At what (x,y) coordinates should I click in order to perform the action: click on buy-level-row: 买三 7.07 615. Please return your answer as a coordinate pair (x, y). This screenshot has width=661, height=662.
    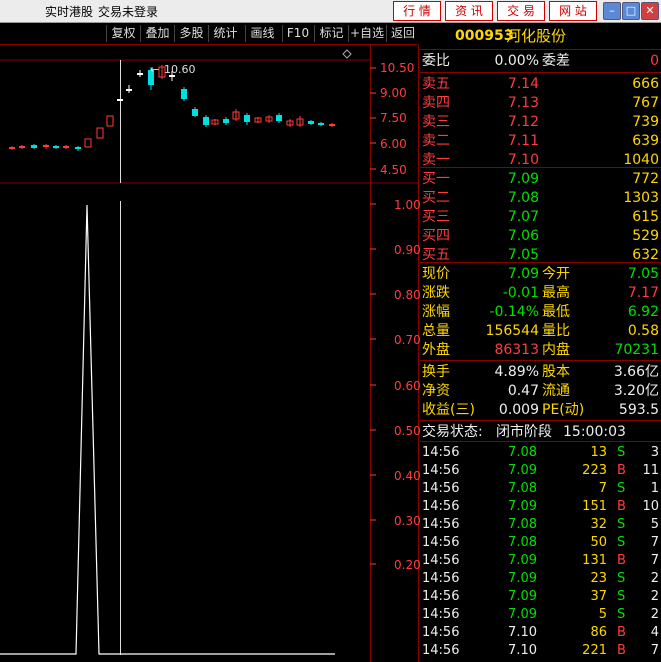
    Looking at the image, I should click on (540, 217).